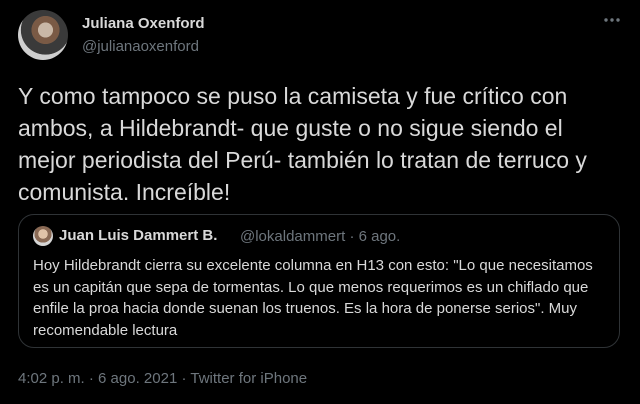 This screenshot has width=640, height=404. Describe the element at coordinates (293, 236) in the screenshot. I see `quoted-author-handle: @lokaldammert` at that location.